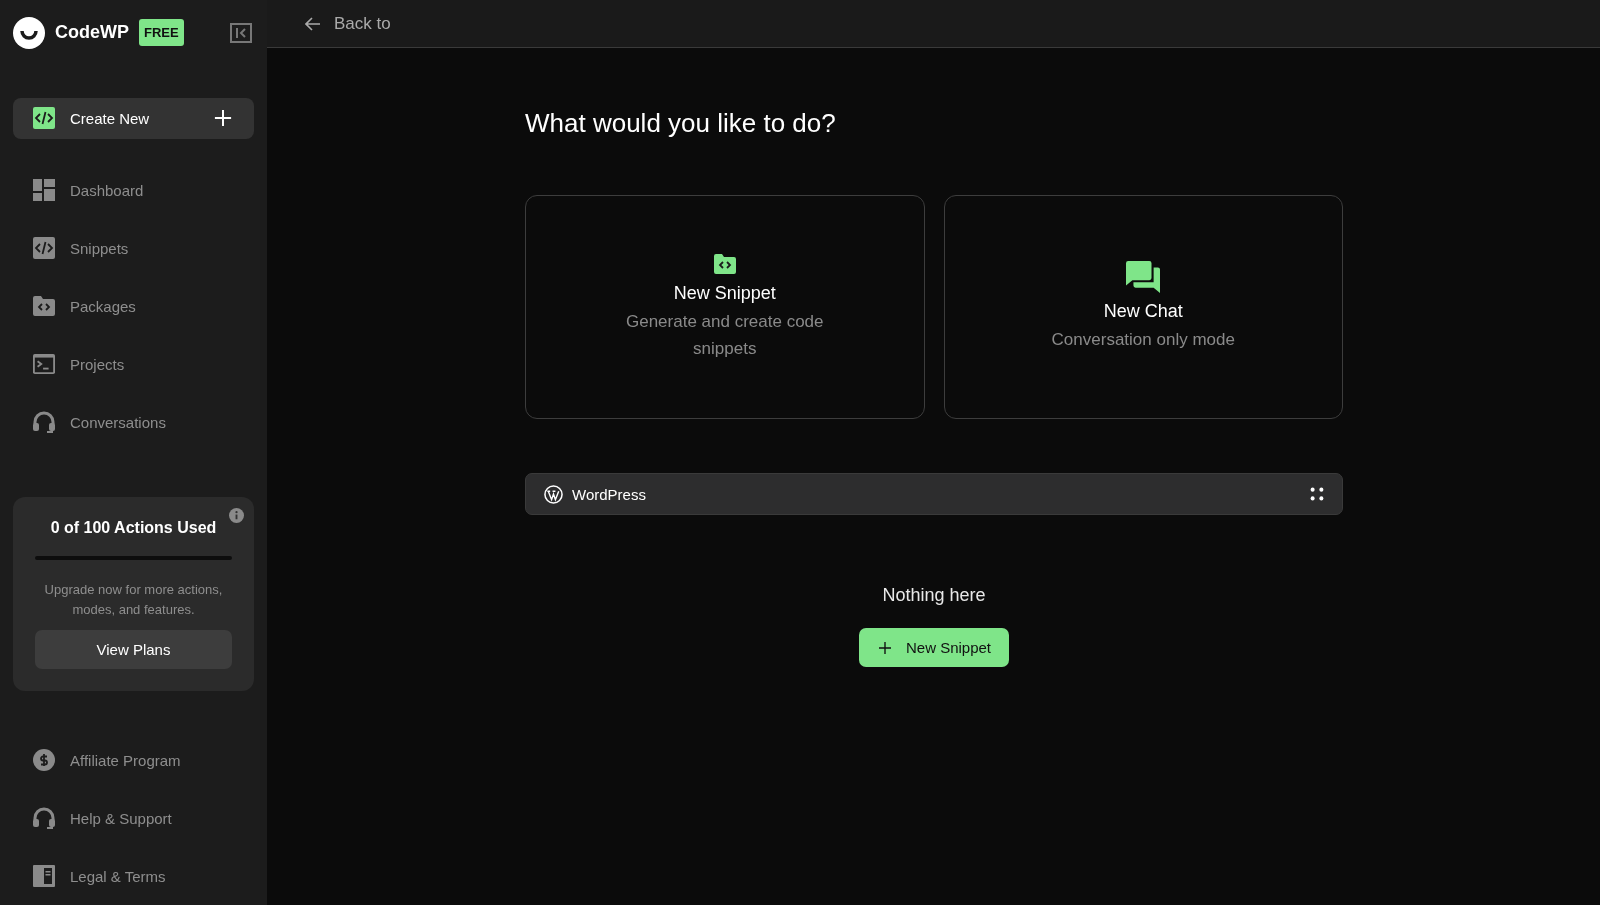 The width and height of the screenshot is (1600, 905). I want to click on info-icon, so click(236, 515).